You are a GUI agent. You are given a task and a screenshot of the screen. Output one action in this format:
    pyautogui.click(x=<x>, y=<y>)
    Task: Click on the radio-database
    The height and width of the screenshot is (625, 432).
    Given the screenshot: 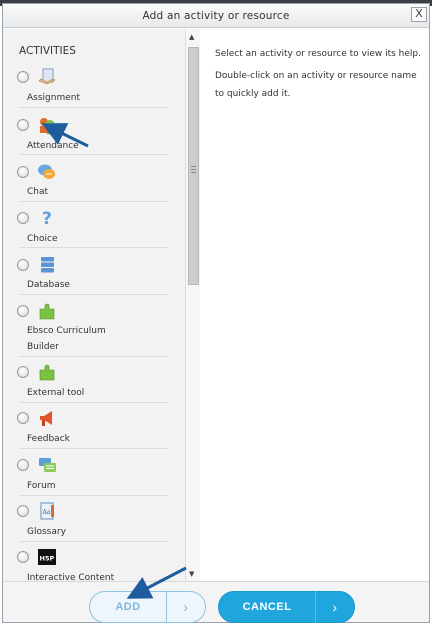 What is the action you would take?
    pyautogui.click(x=23, y=265)
    